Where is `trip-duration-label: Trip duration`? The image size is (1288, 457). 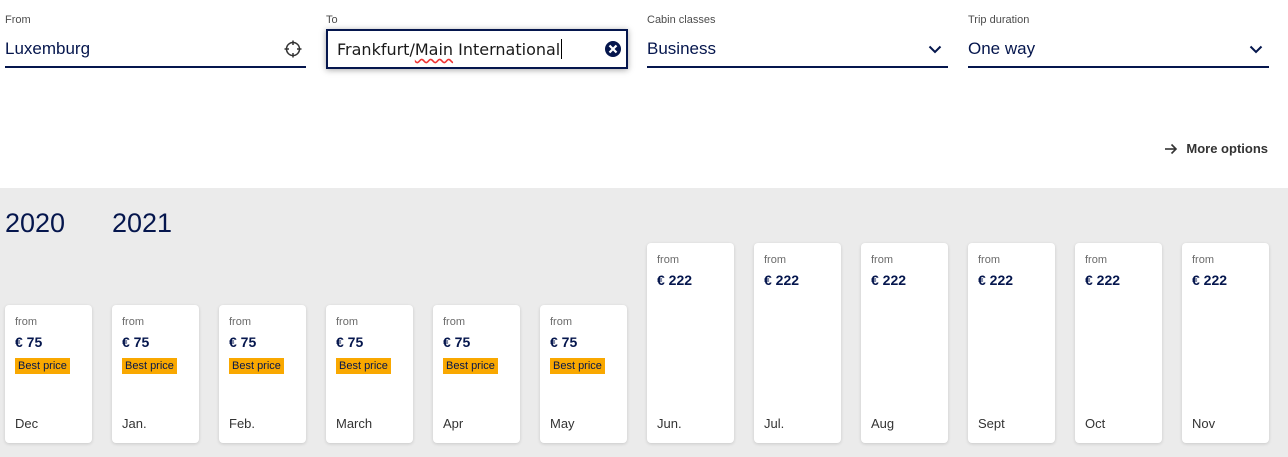 trip-duration-label: Trip duration is located at coordinates (999, 20).